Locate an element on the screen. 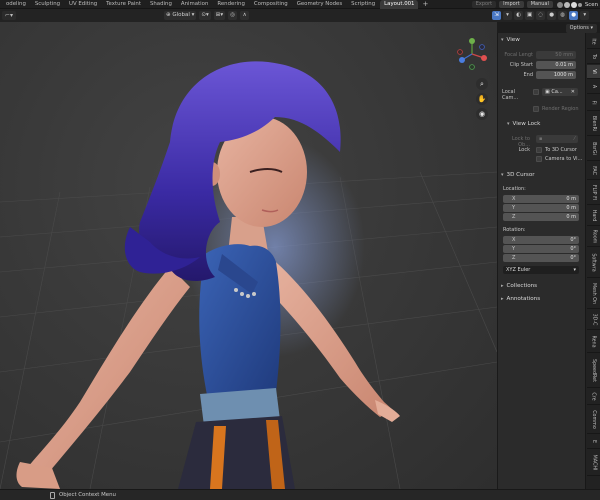 This screenshot has height=500, width=600. sidebar-tab-view: Vi is located at coordinates (593, 72).